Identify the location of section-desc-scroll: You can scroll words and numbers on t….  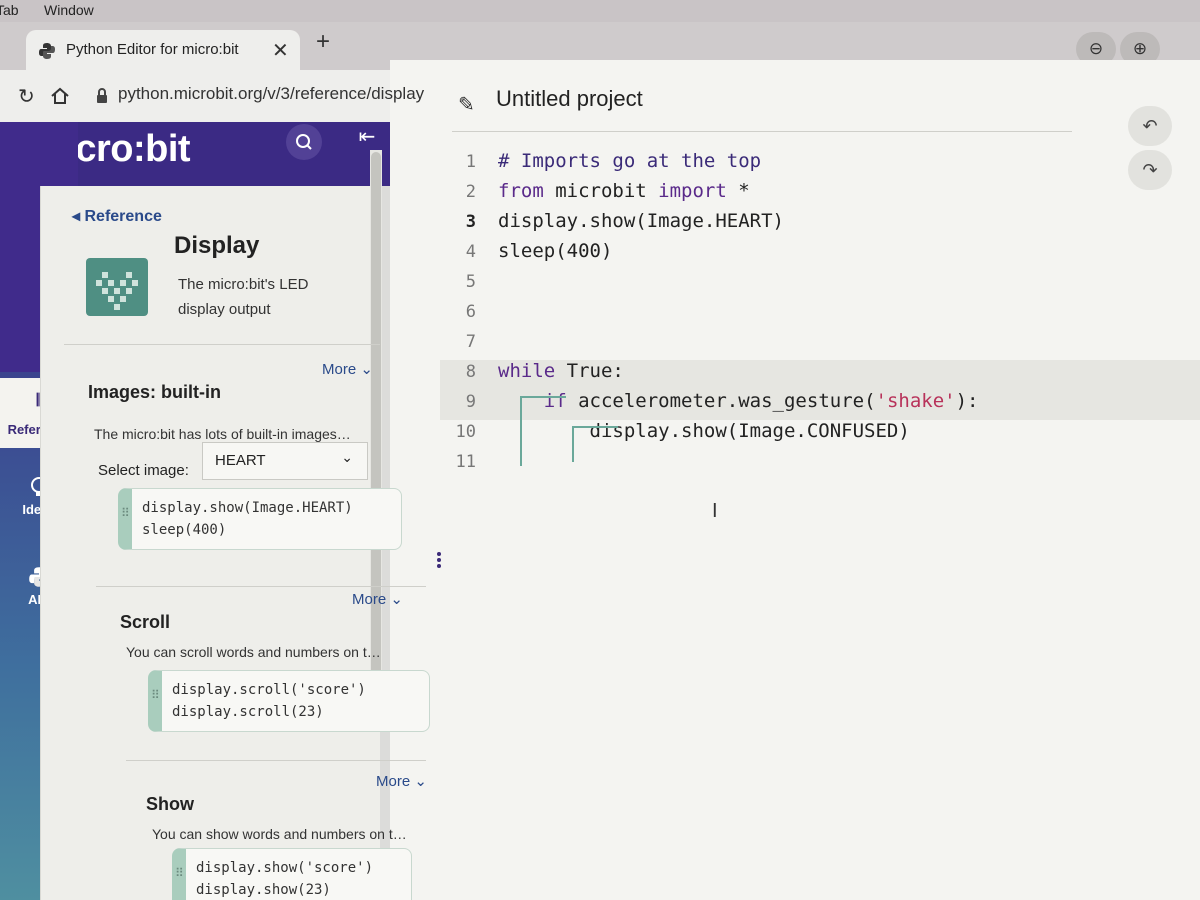
(253, 652).